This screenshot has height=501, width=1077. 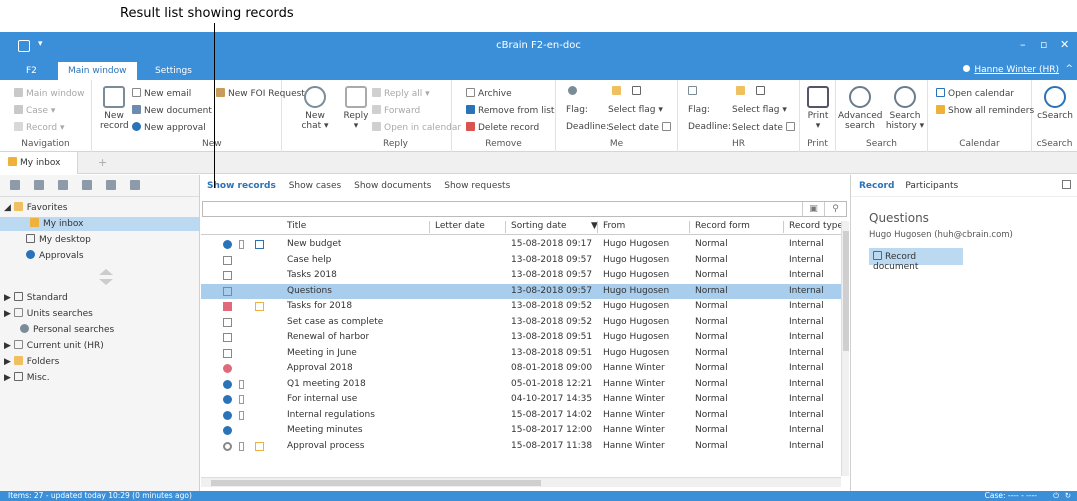 I want to click on tab-show-records: Show records, so click(x=241, y=186).